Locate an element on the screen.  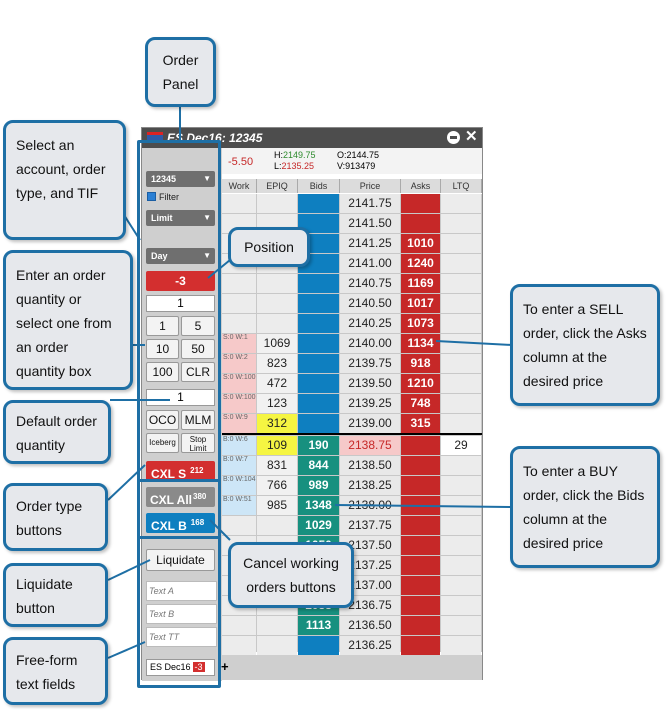
callout-cancel-orders: Cancel working orders buttons is located at coordinates (291, 575).